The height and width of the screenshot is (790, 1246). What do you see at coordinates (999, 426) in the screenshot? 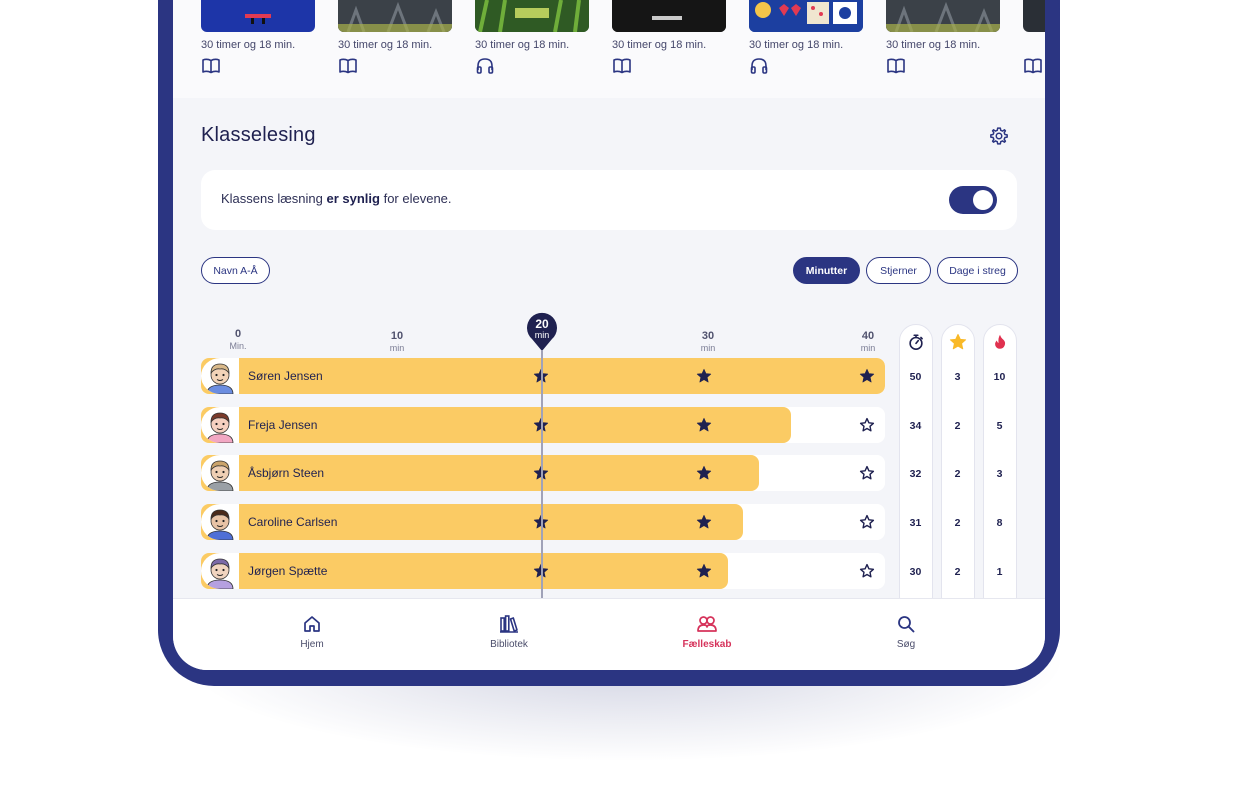
I see `streak-value: 5` at bounding box center [999, 426].